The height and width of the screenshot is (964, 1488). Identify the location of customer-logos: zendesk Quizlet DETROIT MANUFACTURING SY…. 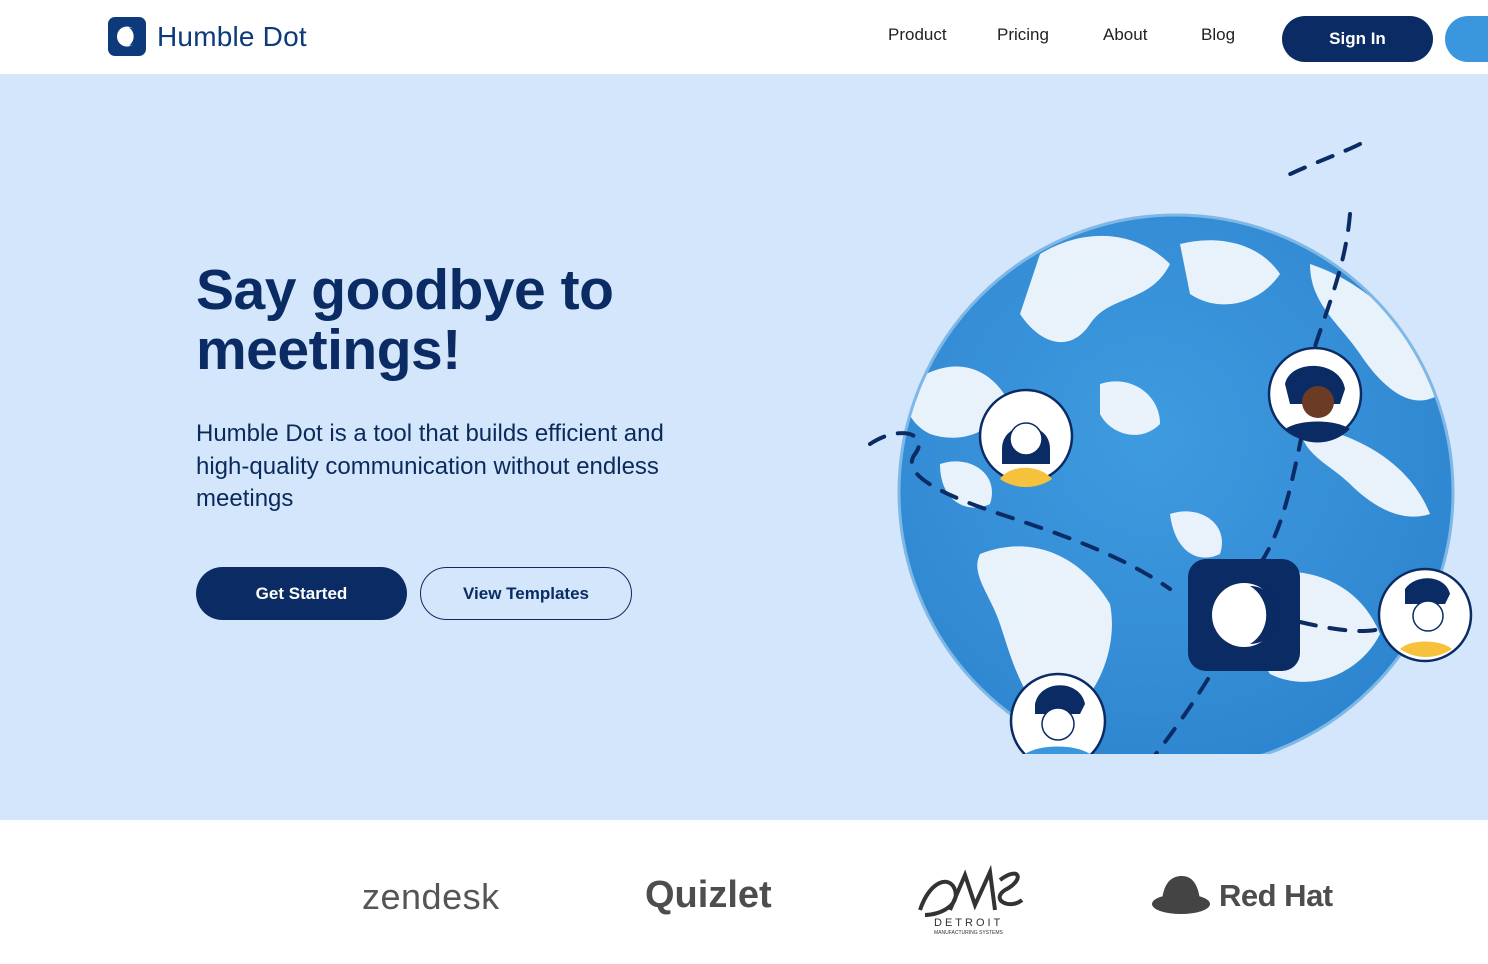
(744, 892).